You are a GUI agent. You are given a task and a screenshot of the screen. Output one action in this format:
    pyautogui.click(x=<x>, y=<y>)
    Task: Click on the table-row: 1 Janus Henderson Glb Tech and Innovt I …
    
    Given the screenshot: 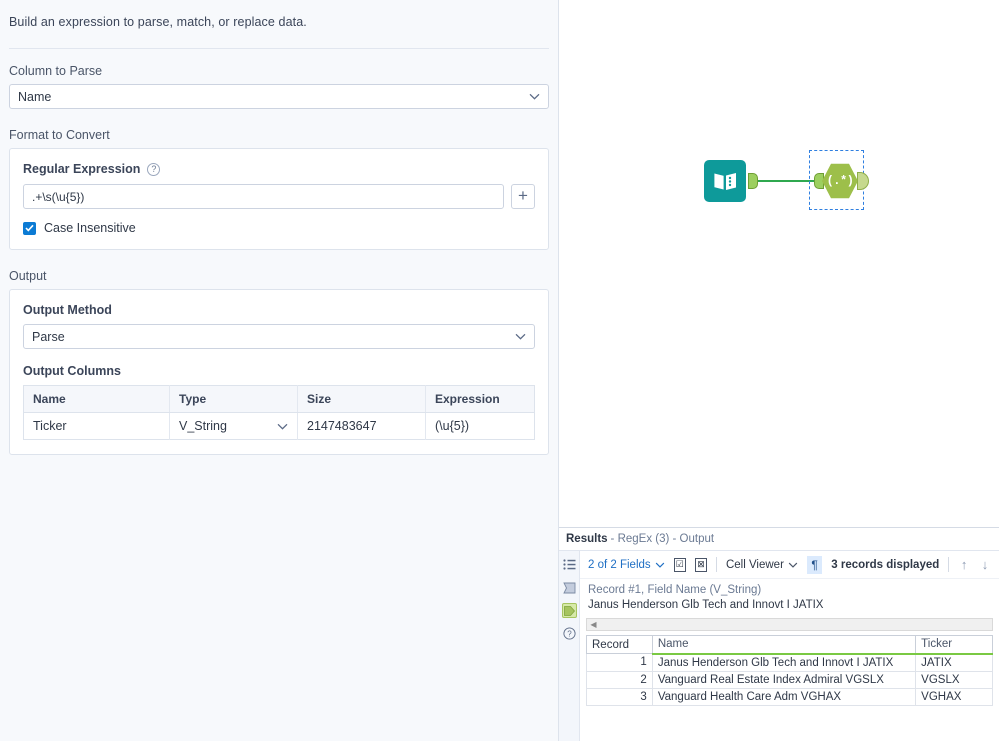 What is the action you would take?
    pyautogui.click(x=789, y=662)
    